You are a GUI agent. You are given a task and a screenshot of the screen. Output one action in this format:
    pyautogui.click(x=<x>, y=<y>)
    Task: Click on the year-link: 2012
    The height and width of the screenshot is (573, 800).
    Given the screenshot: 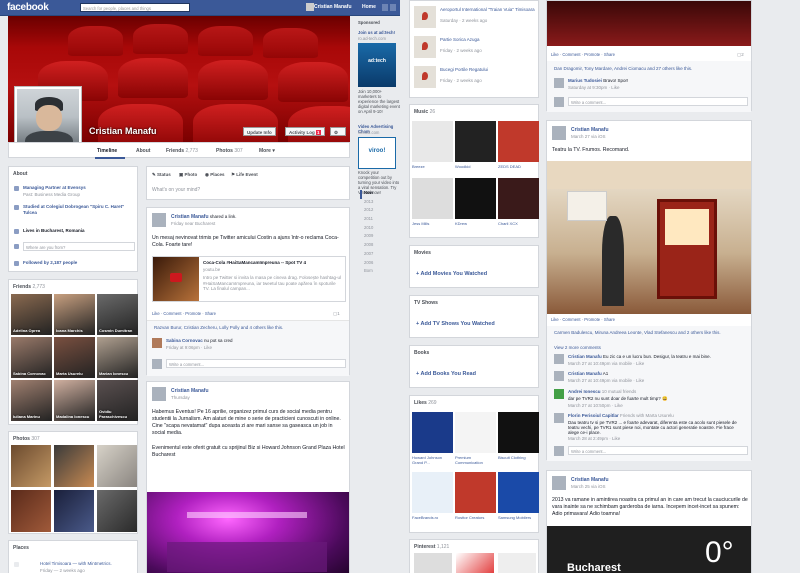 What is the action you would take?
    pyautogui.click(x=379, y=211)
    